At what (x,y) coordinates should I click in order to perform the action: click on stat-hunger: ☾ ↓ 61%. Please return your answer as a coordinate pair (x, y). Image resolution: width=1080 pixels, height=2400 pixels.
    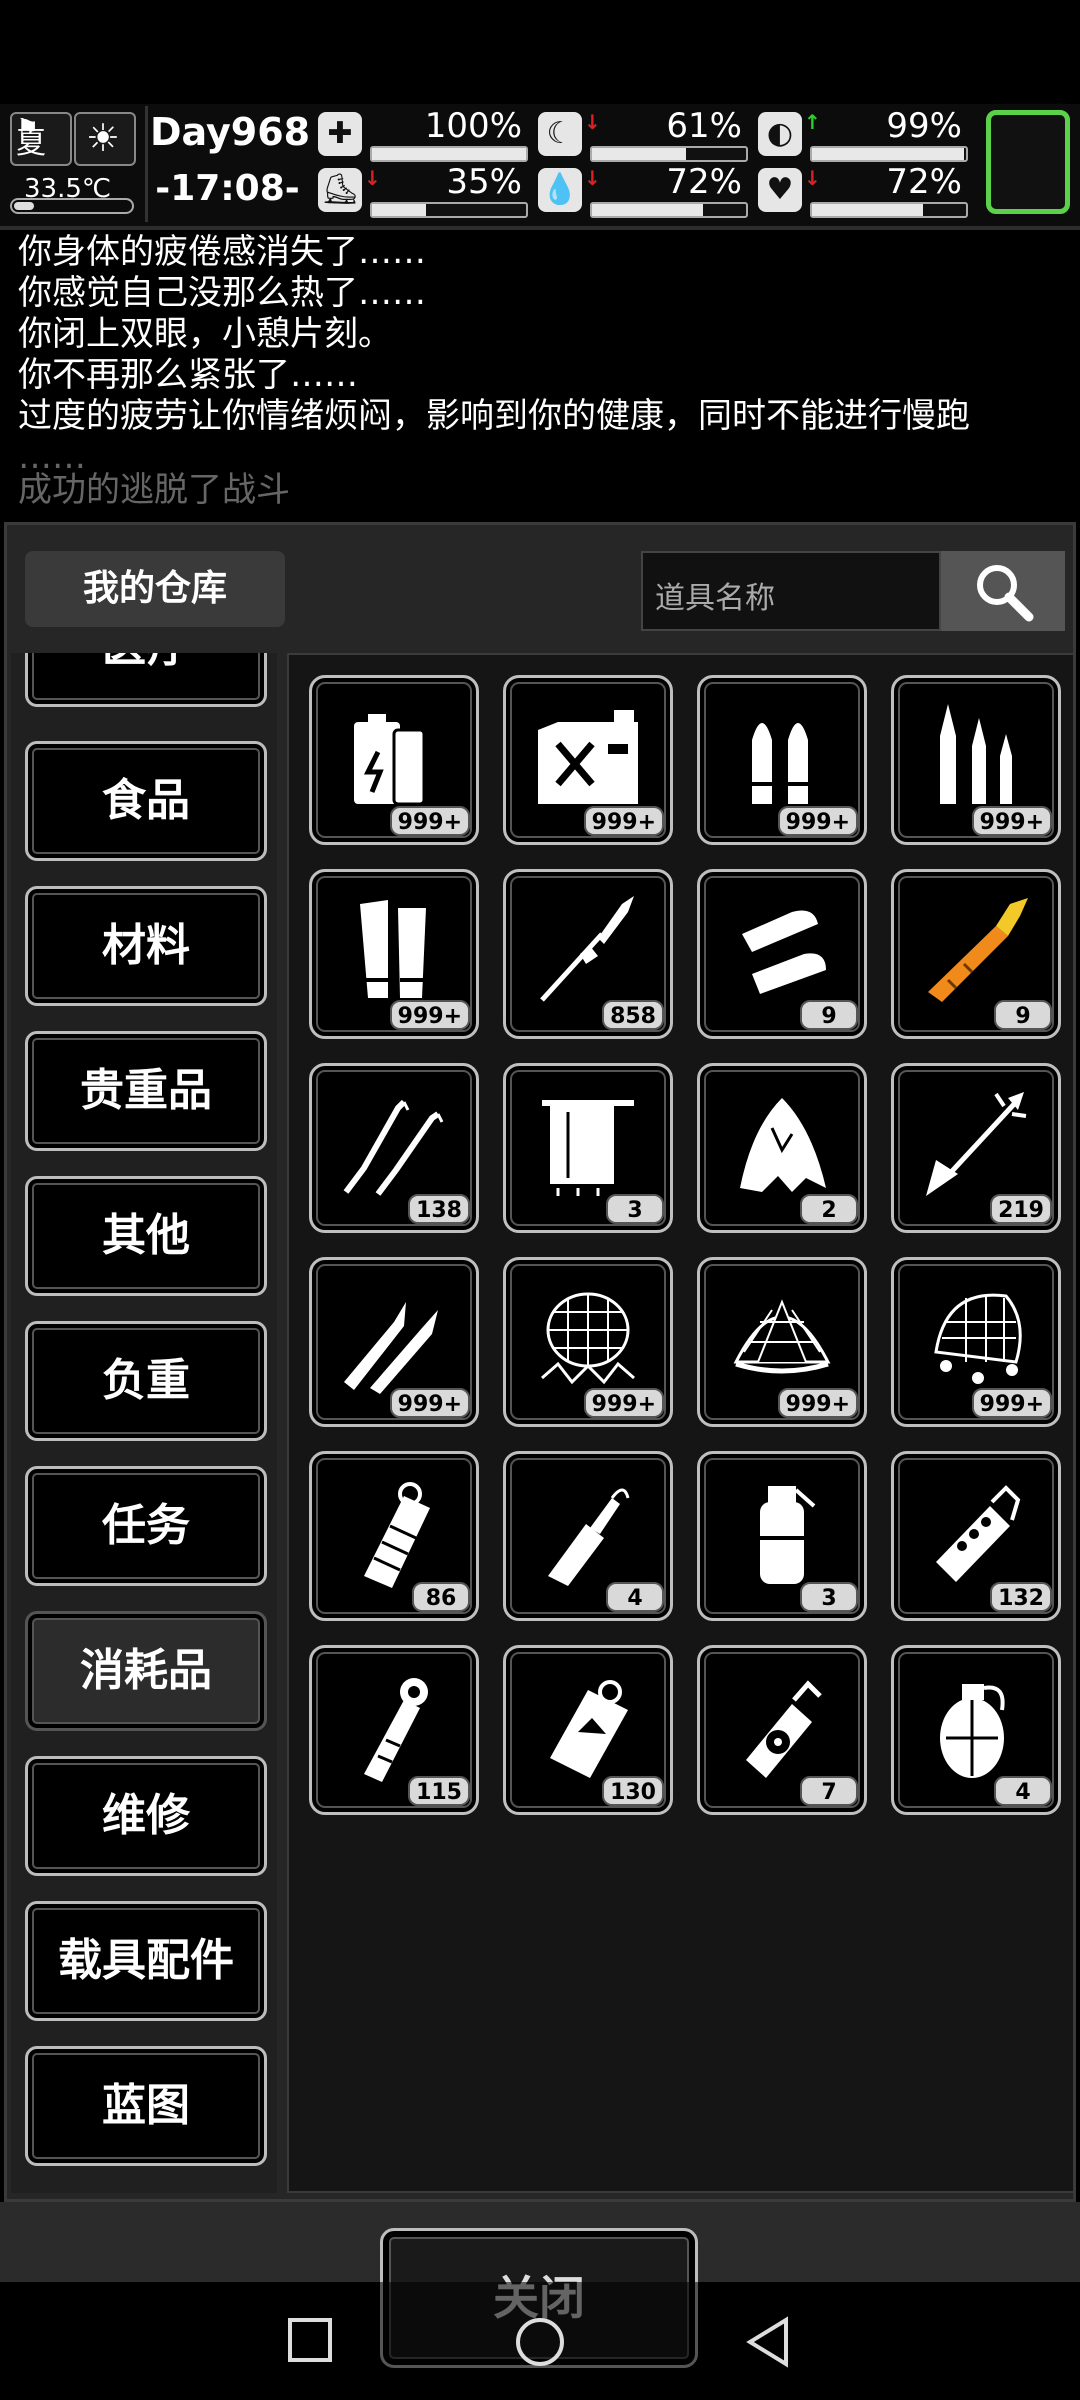
    Looking at the image, I should click on (643, 134).